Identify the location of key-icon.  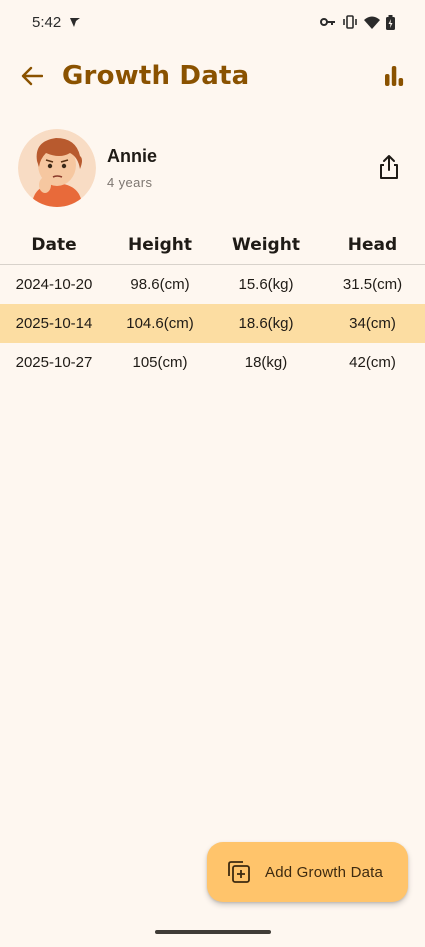
(327, 22).